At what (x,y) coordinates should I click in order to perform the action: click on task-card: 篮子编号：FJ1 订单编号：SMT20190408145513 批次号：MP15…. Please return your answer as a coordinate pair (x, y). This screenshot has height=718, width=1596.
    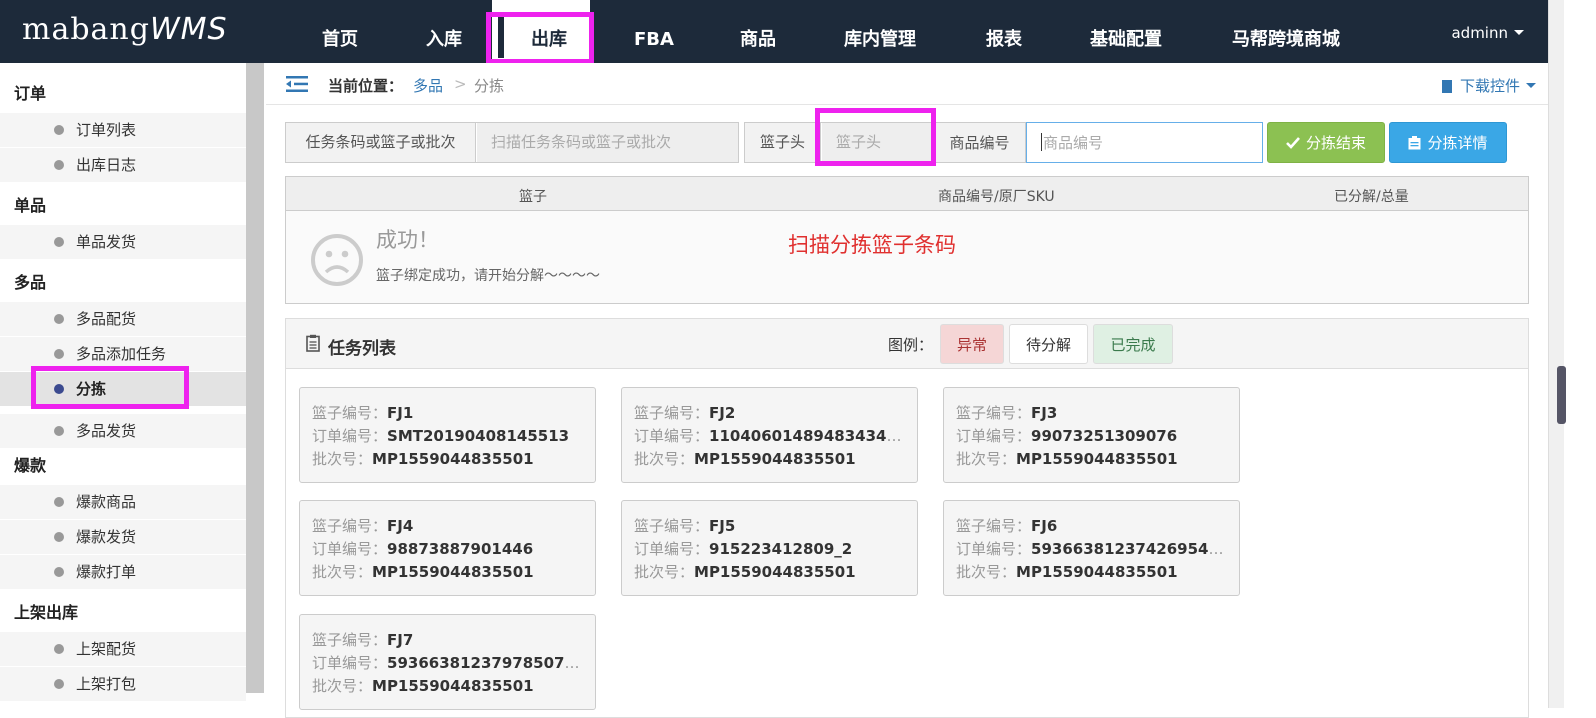
    Looking at the image, I should click on (447, 435).